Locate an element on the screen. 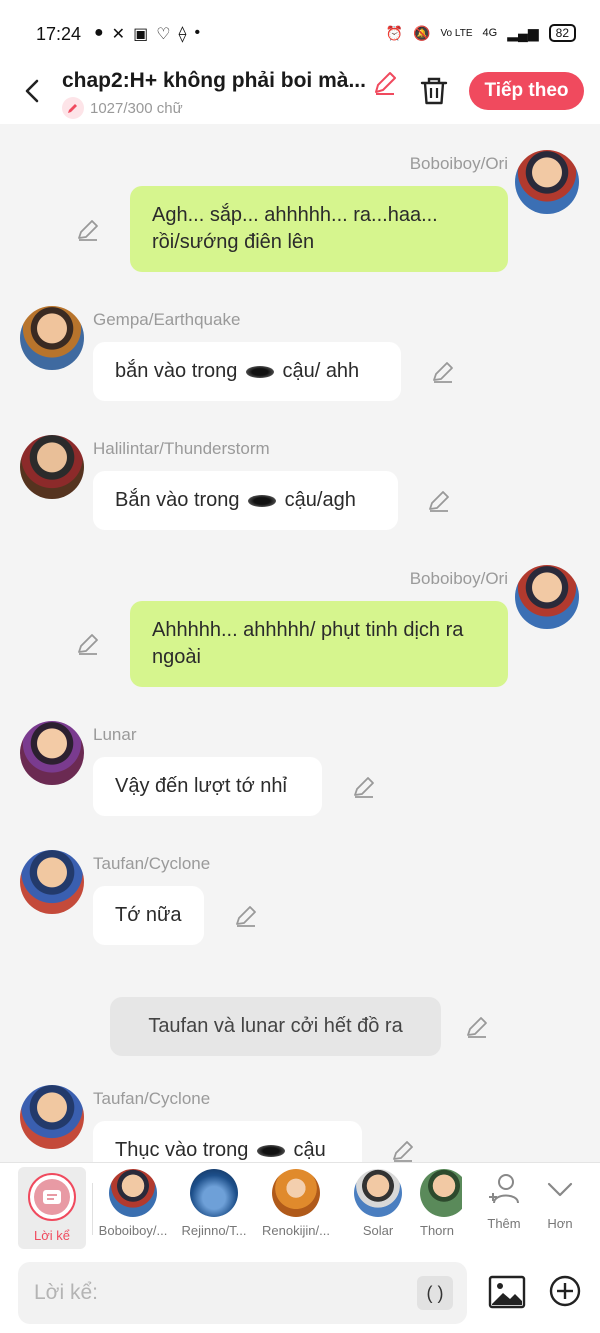 The height and width of the screenshot is (1333, 600). narration-icon is located at coordinates (52, 1197).